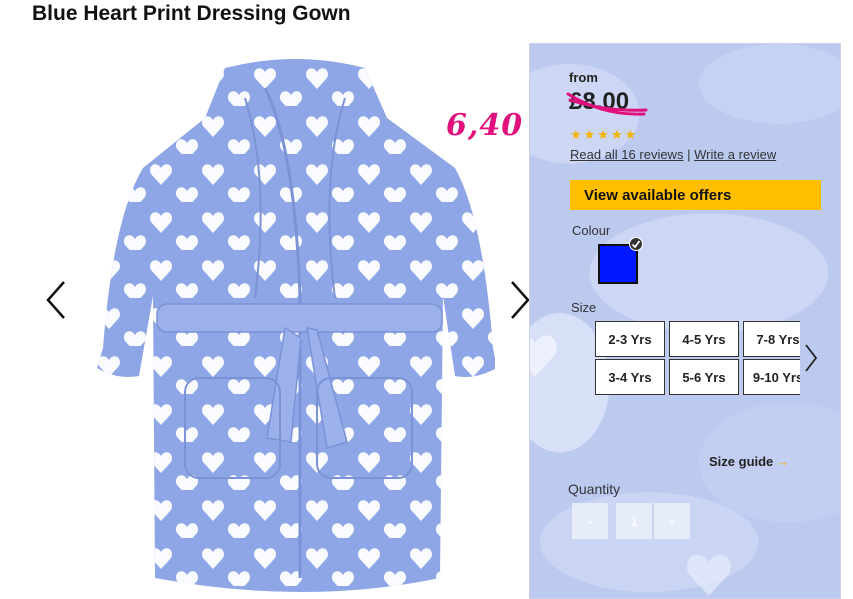 Image resolution: width=853 pixels, height=599 pixels. Describe the element at coordinates (672, 521) in the screenshot. I see `quantity-increment-button: +` at that location.